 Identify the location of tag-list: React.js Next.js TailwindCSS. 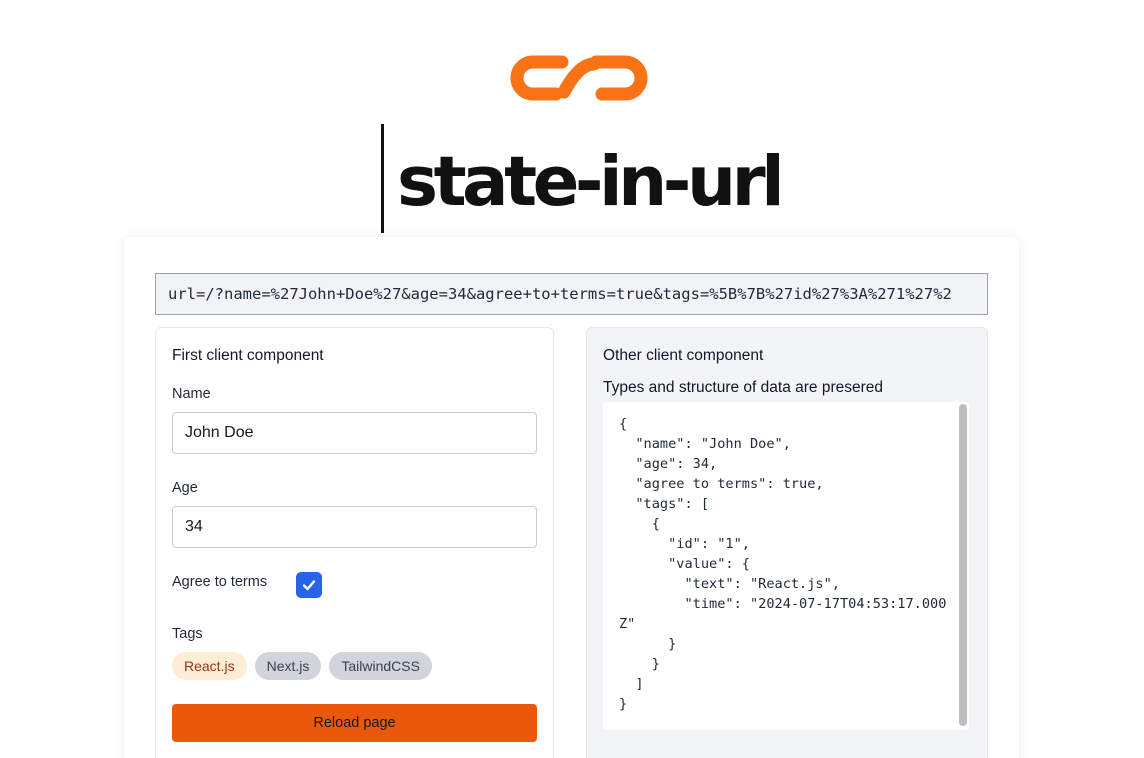
(302, 666).